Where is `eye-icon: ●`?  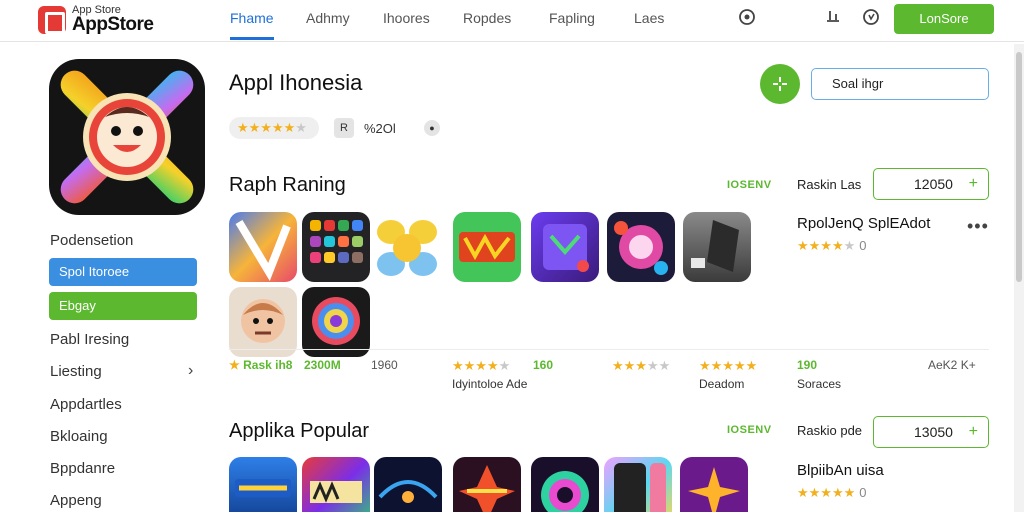 eye-icon: ● is located at coordinates (432, 128).